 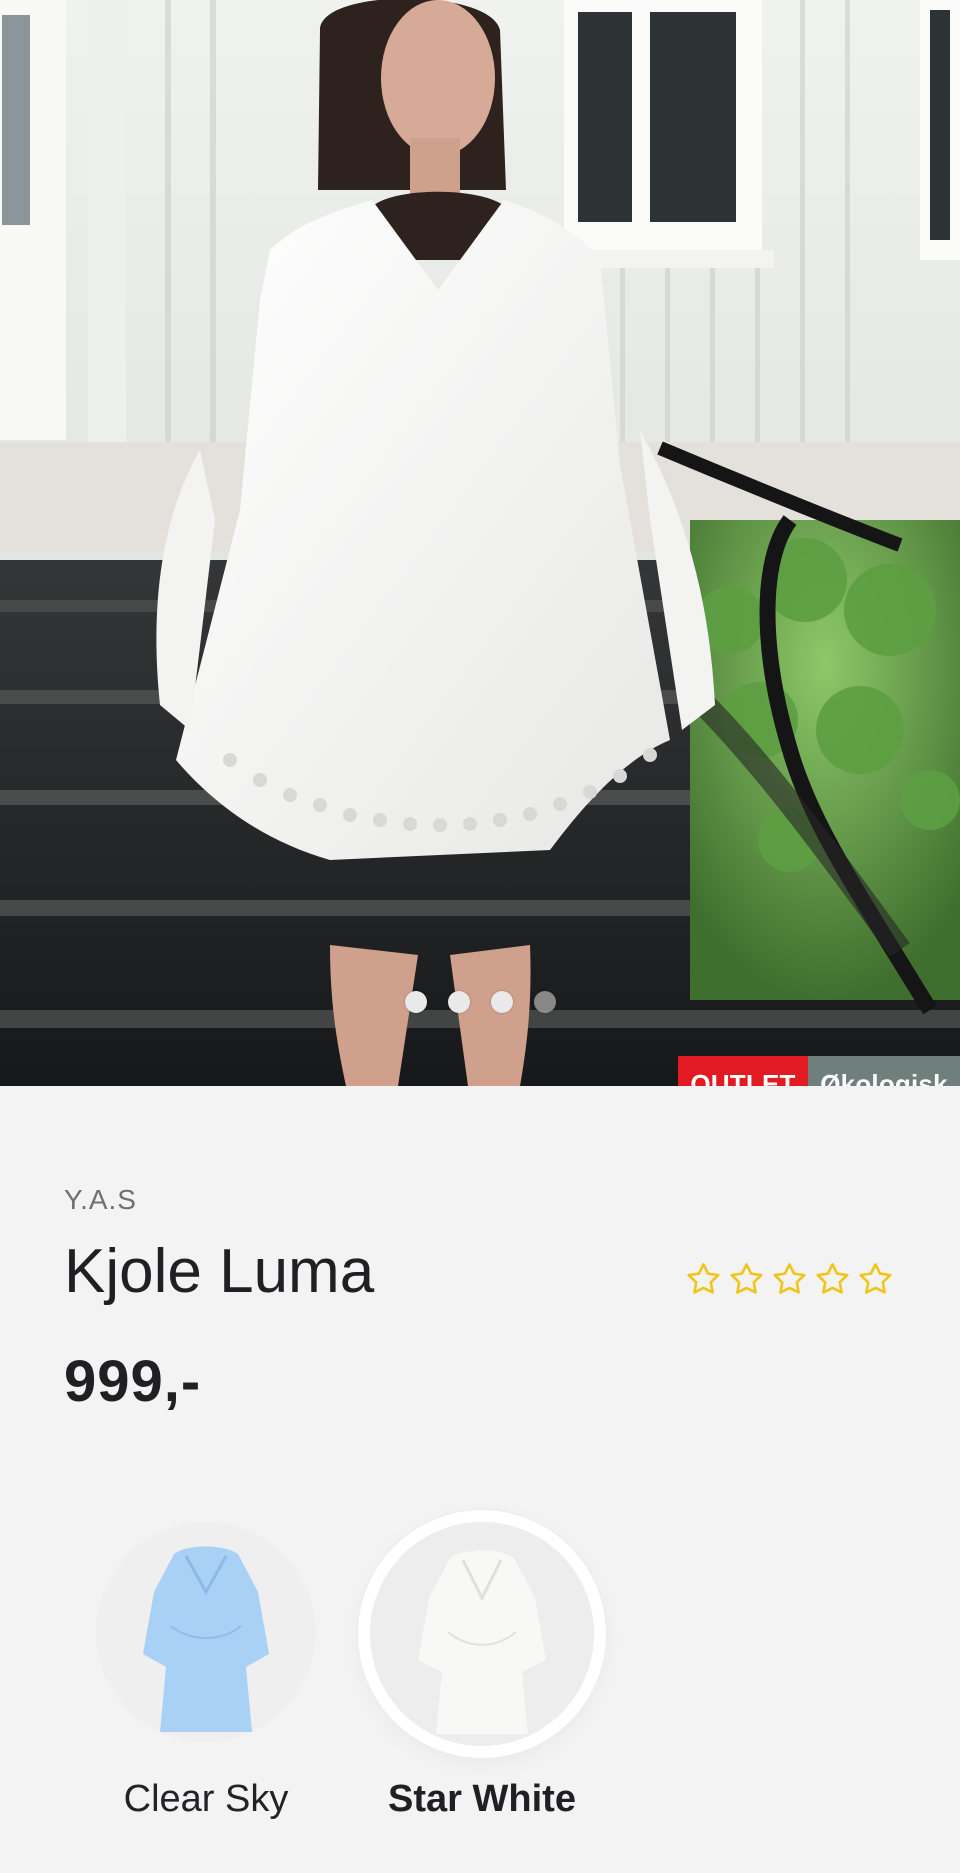 I want to click on product-rating, so click(x=789, y=1279).